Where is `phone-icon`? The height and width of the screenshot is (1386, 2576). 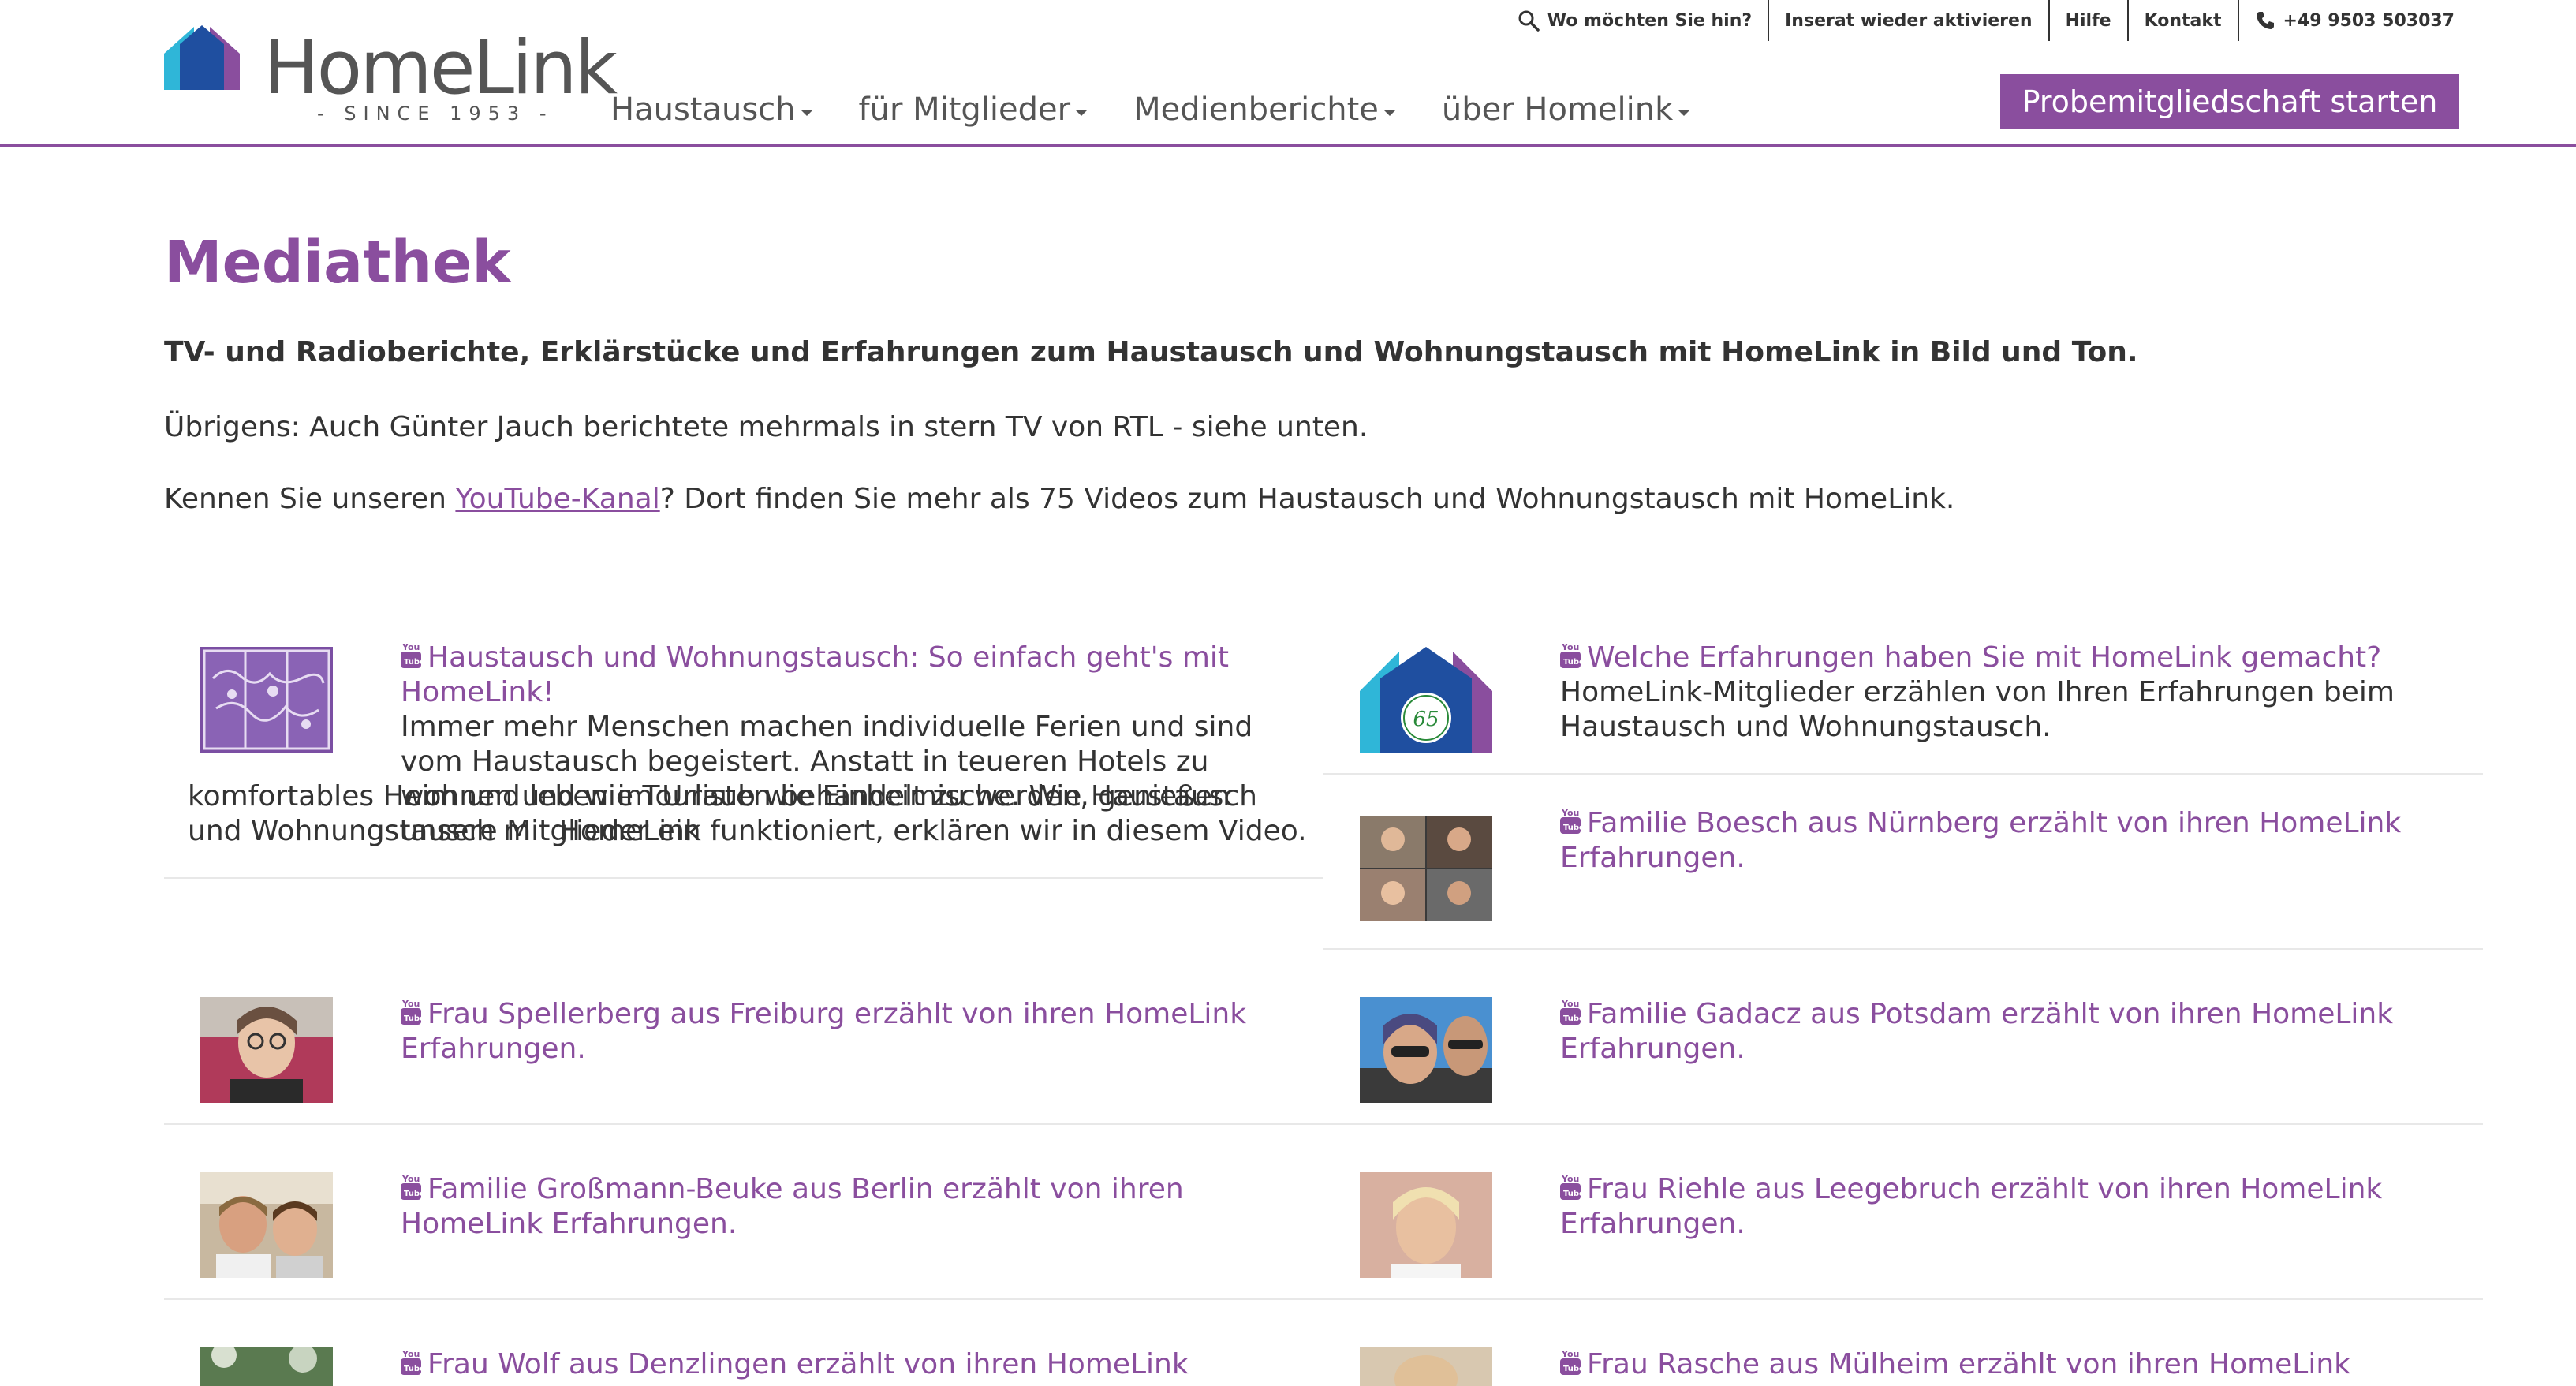
phone-icon is located at coordinates (2265, 20).